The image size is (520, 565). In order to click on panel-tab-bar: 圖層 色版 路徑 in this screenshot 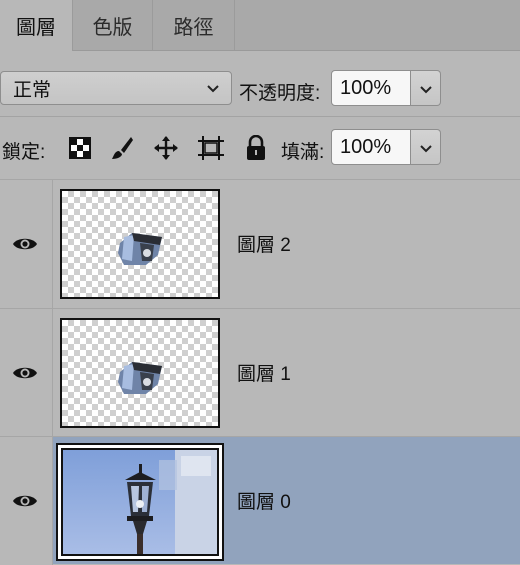, I will do `click(260, 25)`.